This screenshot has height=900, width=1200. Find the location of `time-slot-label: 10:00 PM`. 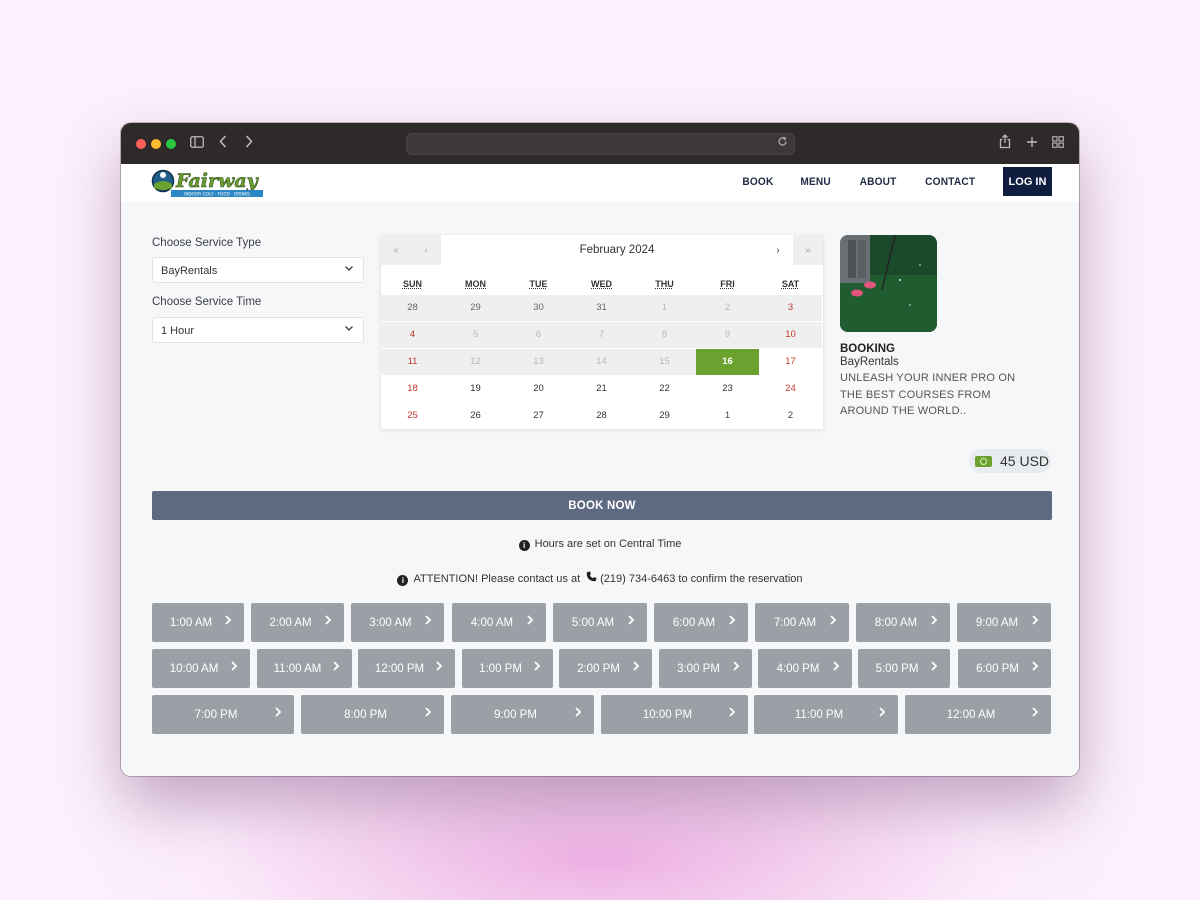

time-slot-label: 10:00 PM is located at coordinates (667, 714).